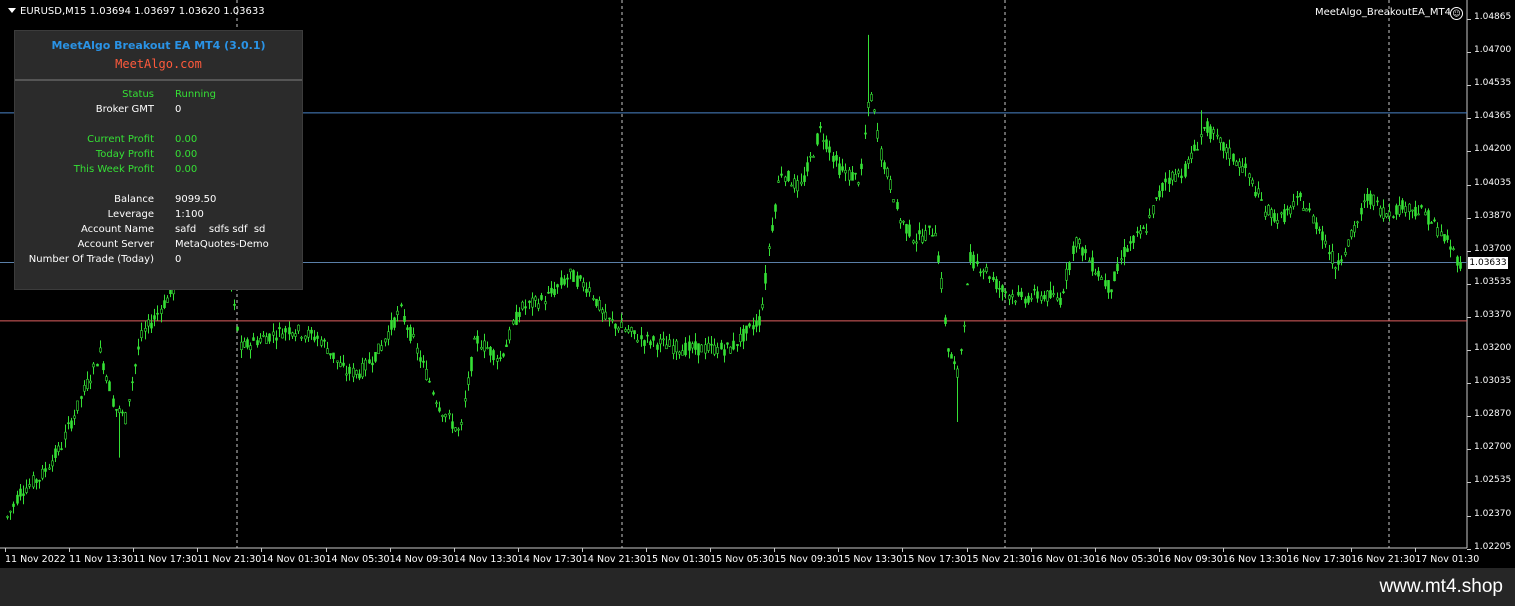  What do you see at coordinates (1383, 12) in the screenshot?
I see `expert-advisor-label: MeetAlgo_BreakoutEA_MT4` at bounding box center [1383, 12].